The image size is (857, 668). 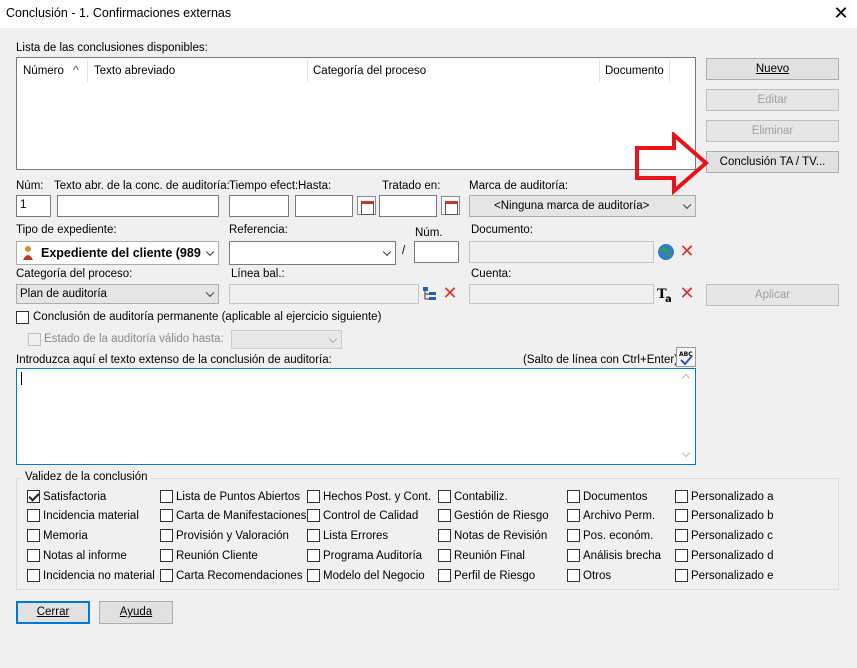 What do you see at coordinates (666, 252) in the screenshot?
I see `globe-icon` at bounding box center [666, 252].